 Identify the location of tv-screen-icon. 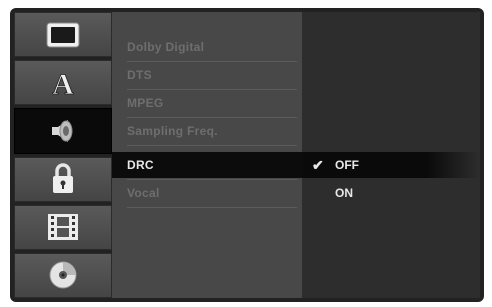
(63, 35).